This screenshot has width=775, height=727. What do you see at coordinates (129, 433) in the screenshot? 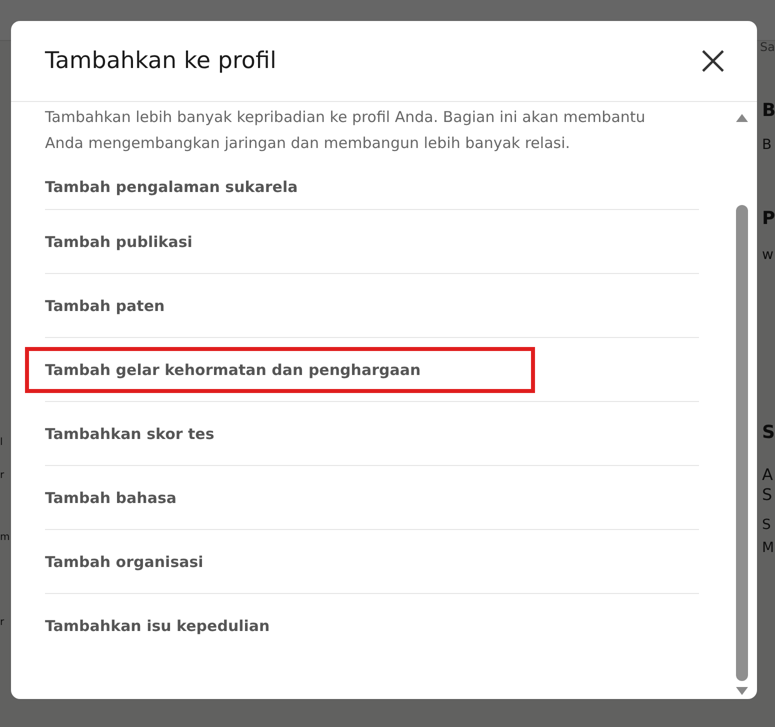
I see `menu-item: Tambahkan skor tes` at bounding box center [129, 433].